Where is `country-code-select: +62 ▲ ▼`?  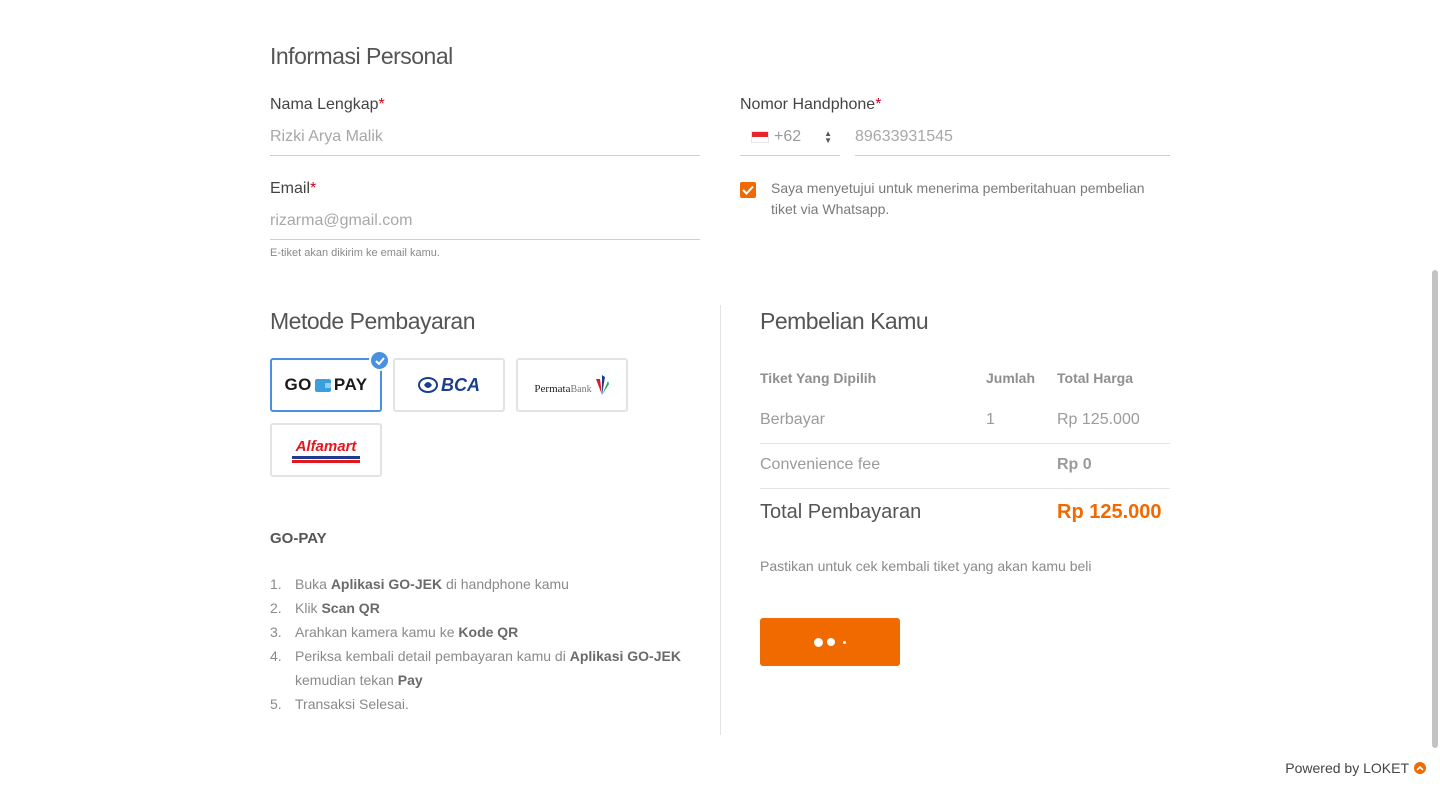 country-code-select: +62 ▲ ▼ is located at coordinates (790, 137).